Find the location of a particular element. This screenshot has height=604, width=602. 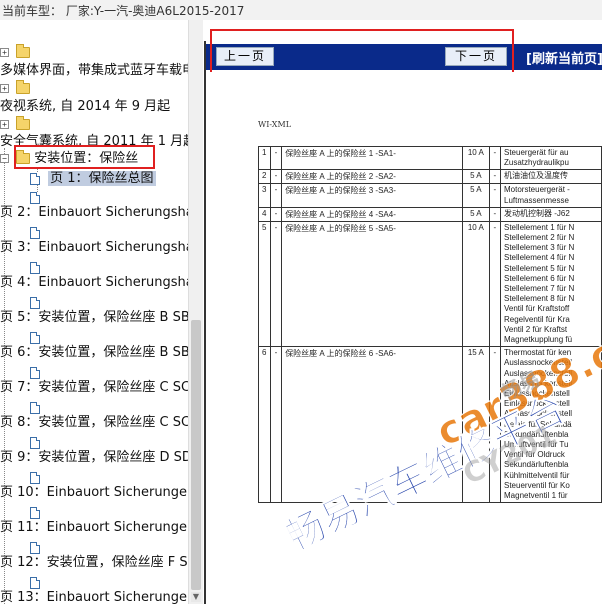

fuse-function-line: Zusatzhydraulikpu is located at coordinates (536, 163).